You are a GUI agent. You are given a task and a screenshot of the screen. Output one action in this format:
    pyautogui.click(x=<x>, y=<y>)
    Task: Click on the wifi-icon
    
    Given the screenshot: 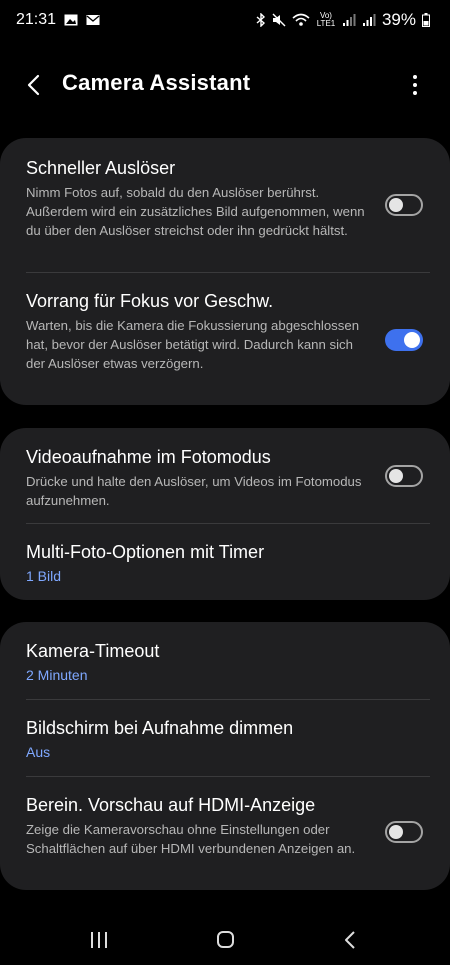 What is the action you would take?
    pyautogui.click(x=301, y=19)
    